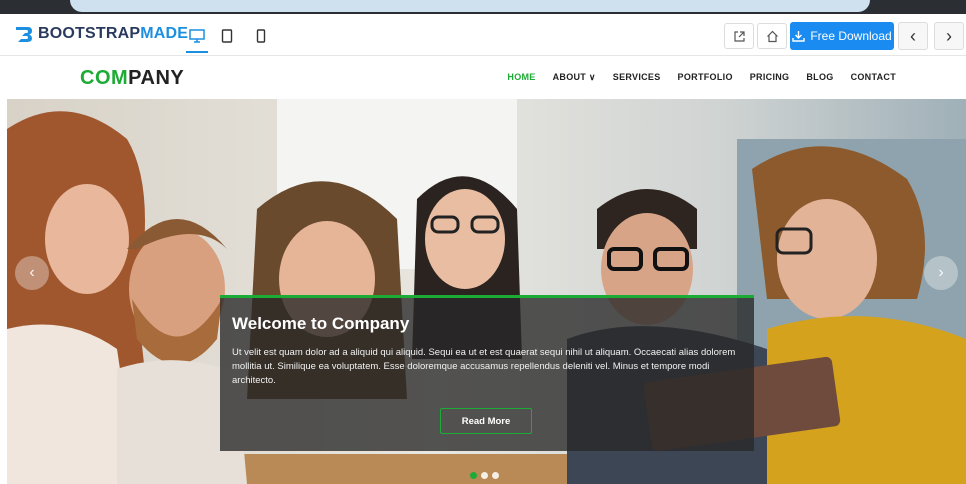 This screenshot has width=966, height=484. Describe the element at coordinates (89, 33) in the screenshot. I see `brand-text-part1: BOOTSTRAP` at that location.